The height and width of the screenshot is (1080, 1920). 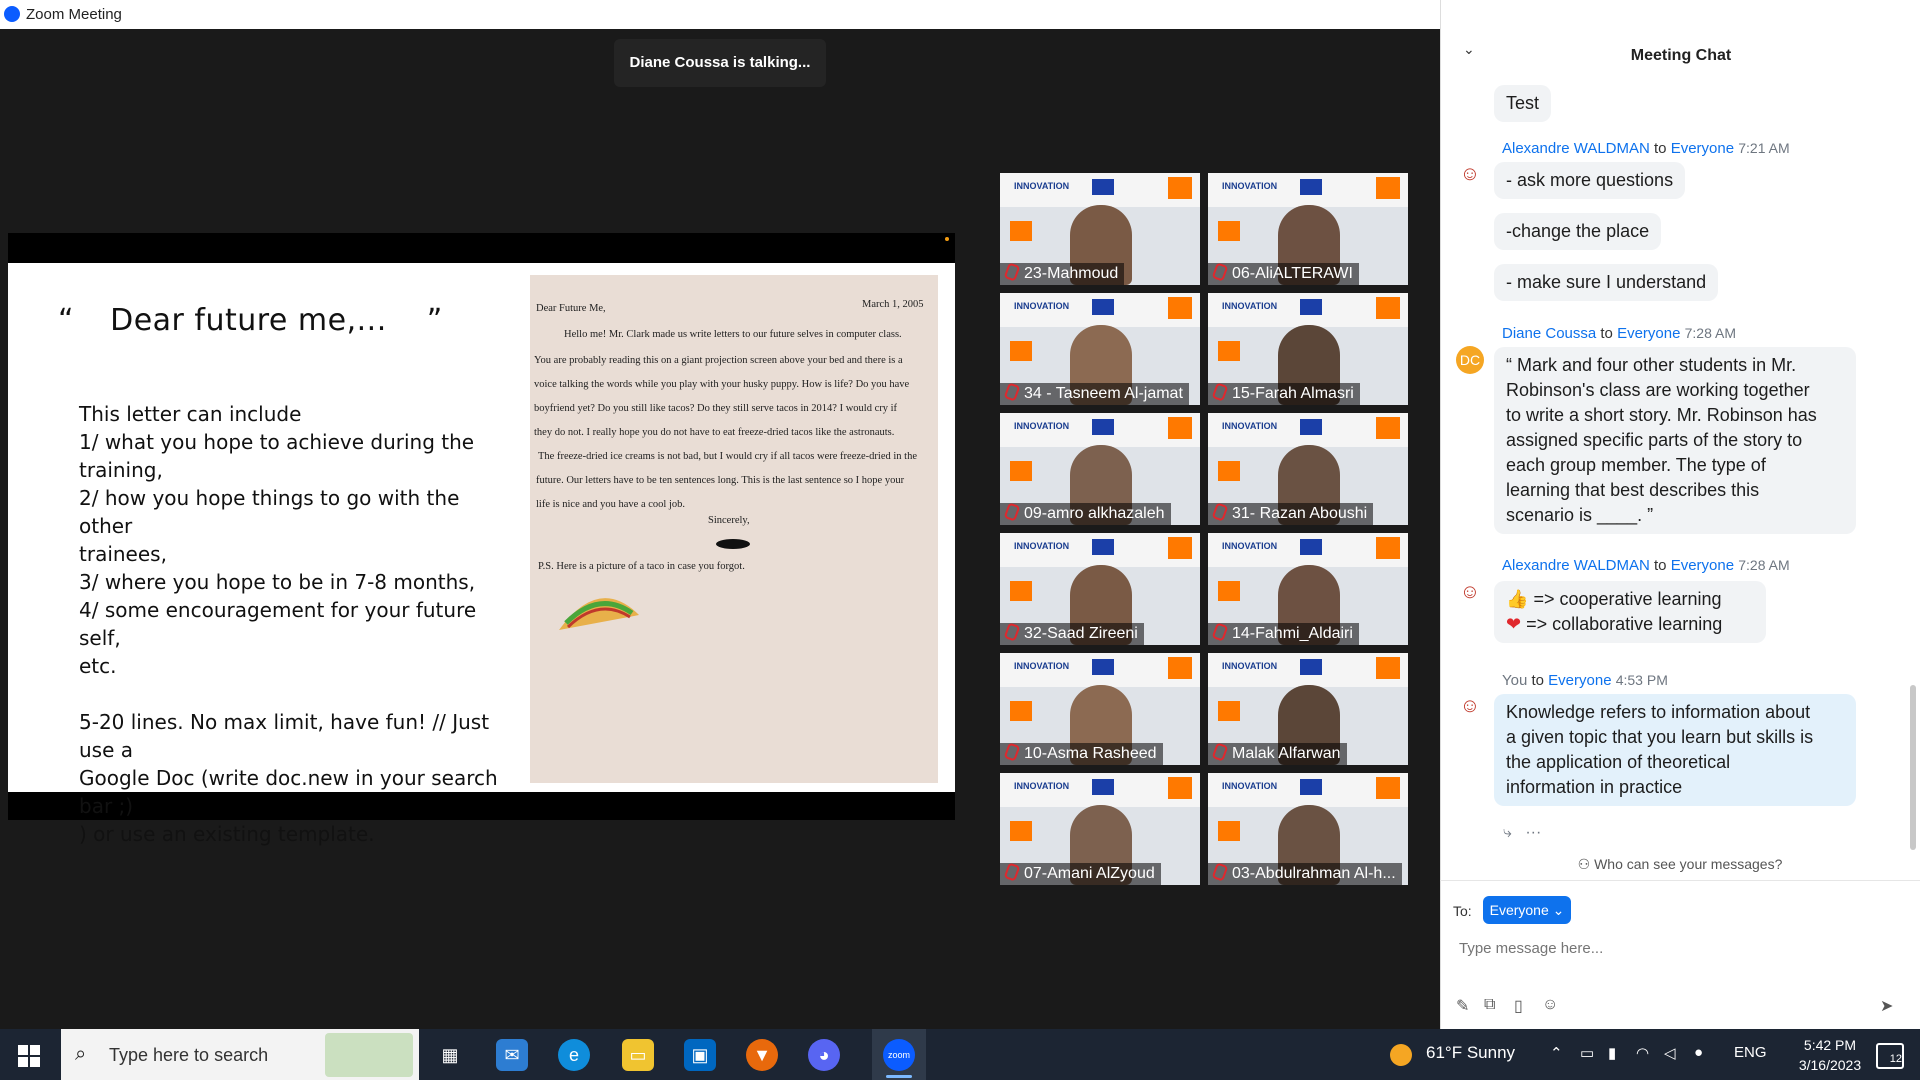 I want to click on letter-line: life is nice and you have a cool job., so click(x=610, y=504).